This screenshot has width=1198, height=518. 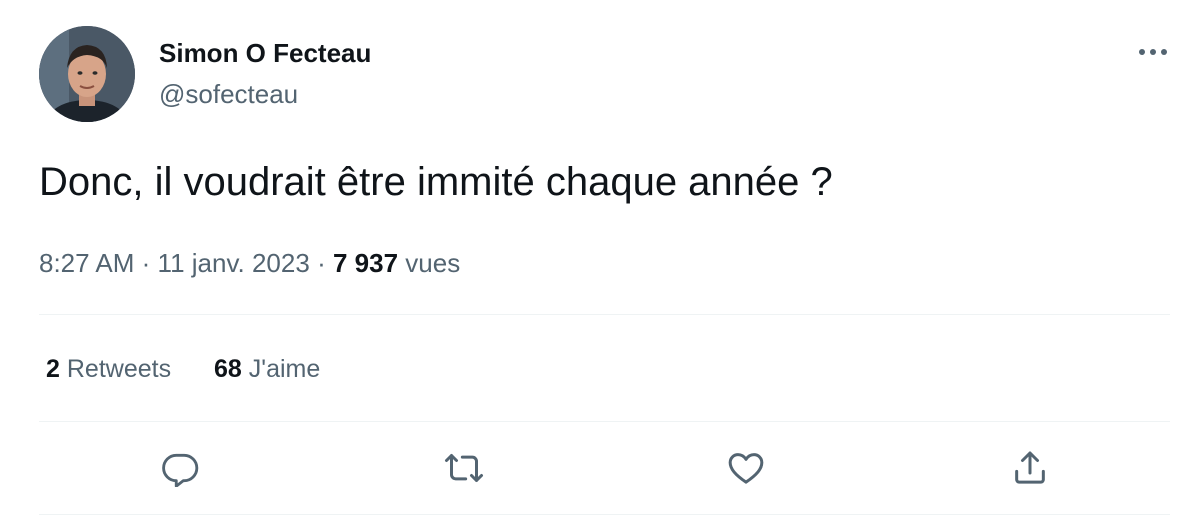 What do you see at coordinates (234, 263) in the screenshot?
I see `tweet-date: 11 janv. 2023` at bounding box center [234, 263].